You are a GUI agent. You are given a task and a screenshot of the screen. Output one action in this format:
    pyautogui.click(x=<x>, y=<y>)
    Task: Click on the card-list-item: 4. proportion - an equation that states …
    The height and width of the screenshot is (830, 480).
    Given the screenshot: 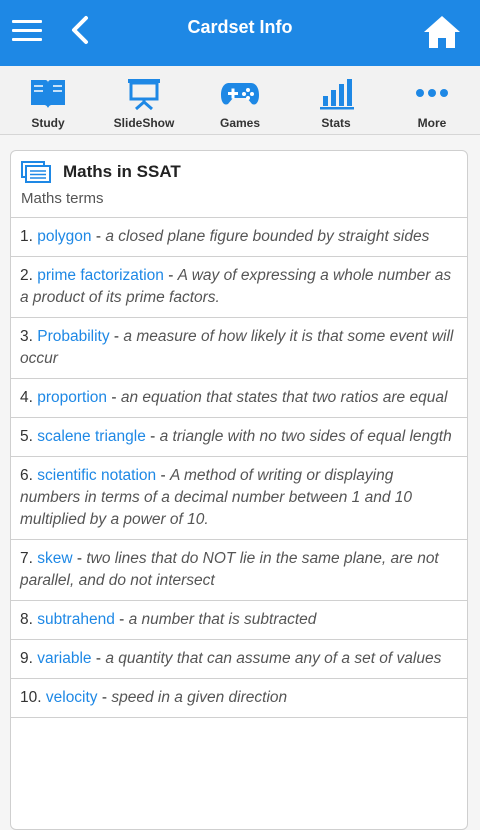 What is the action you would take?
    pyautogui.click(x=239, y=398)
    